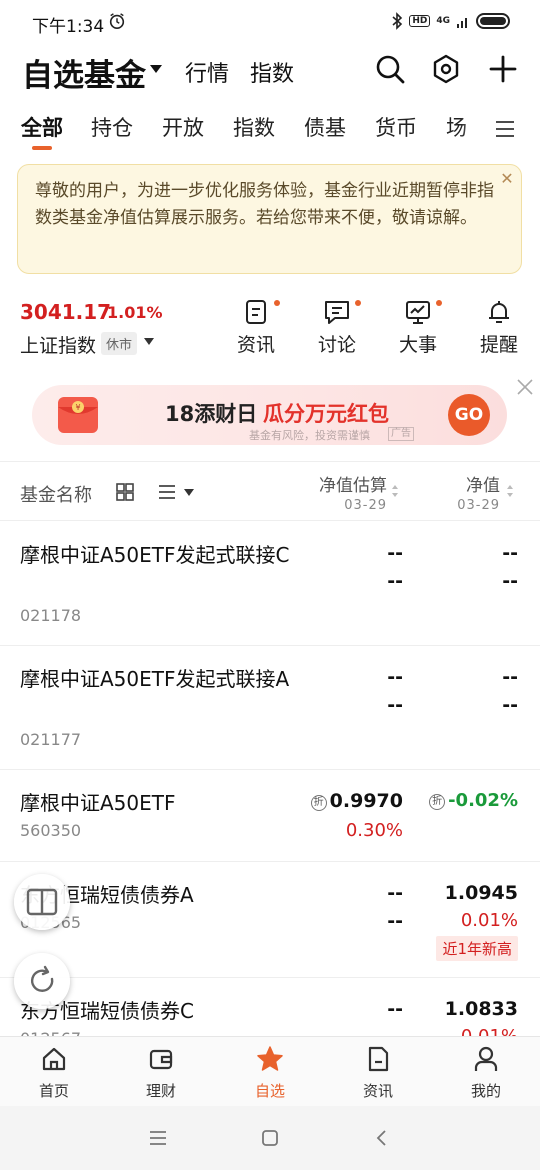 The width and height of the screenshot is (540, 1170). Describe the element at coordinates (420, 21) in the screenshot. I see `hd-badge: HD` at that location.